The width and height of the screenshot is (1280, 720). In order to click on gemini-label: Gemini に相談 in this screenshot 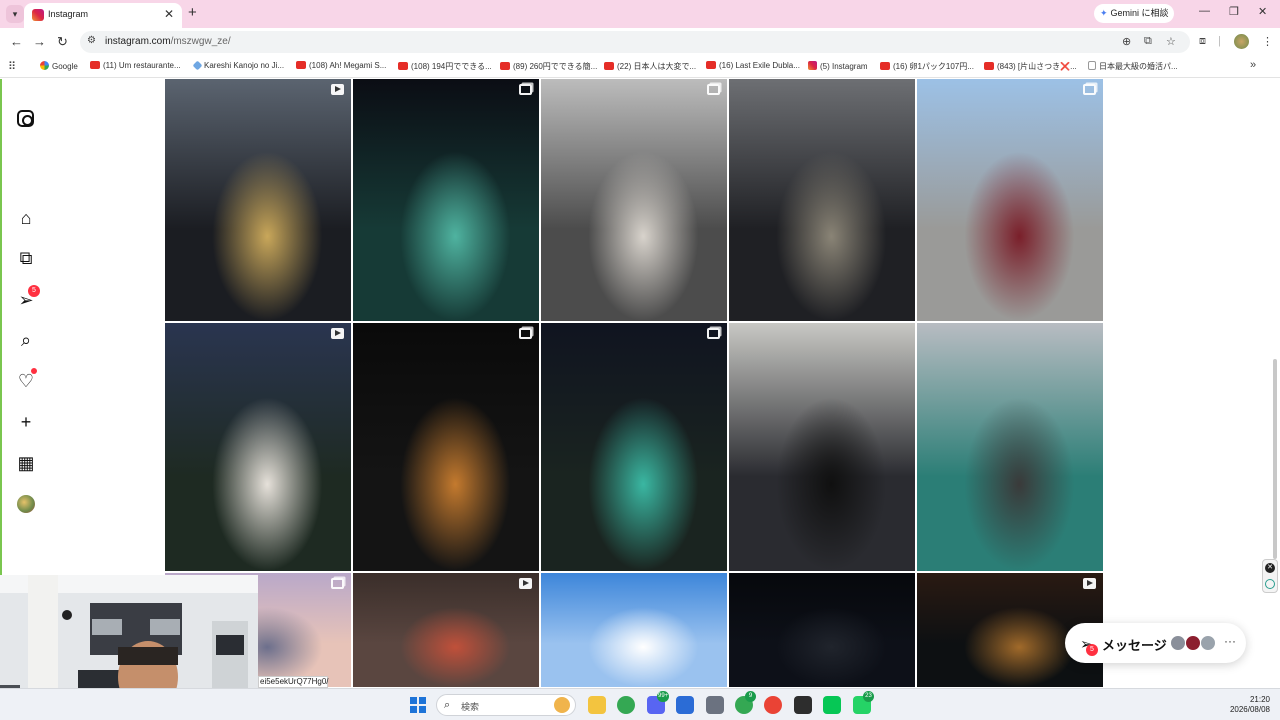, I will do `click(1139, 13)`.